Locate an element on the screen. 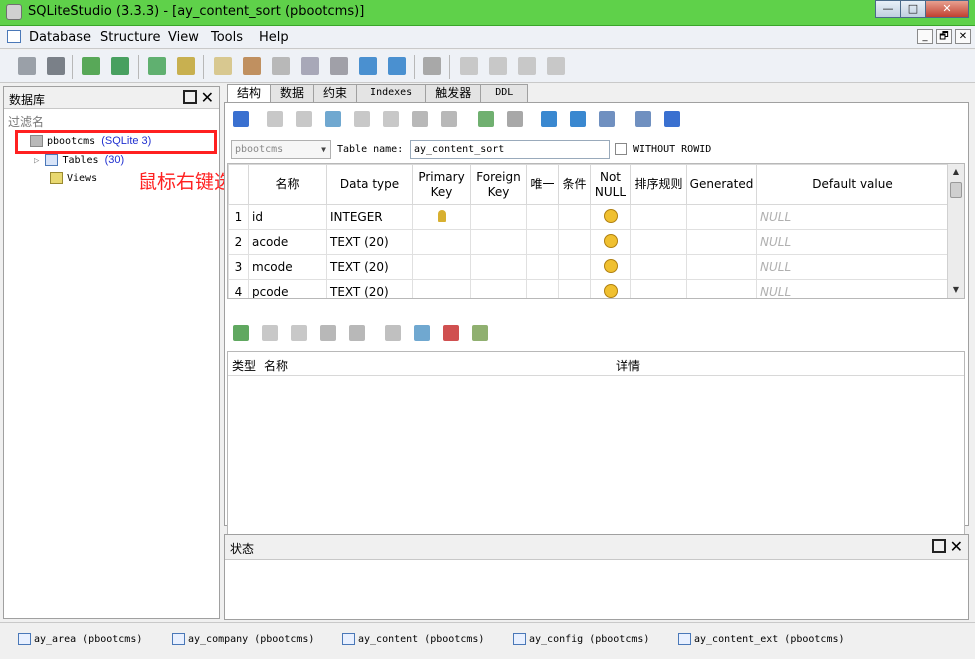 The width and height of the screenshot is (975, 659). column-type: TEXT (20) is located at coordinates (369, 267).